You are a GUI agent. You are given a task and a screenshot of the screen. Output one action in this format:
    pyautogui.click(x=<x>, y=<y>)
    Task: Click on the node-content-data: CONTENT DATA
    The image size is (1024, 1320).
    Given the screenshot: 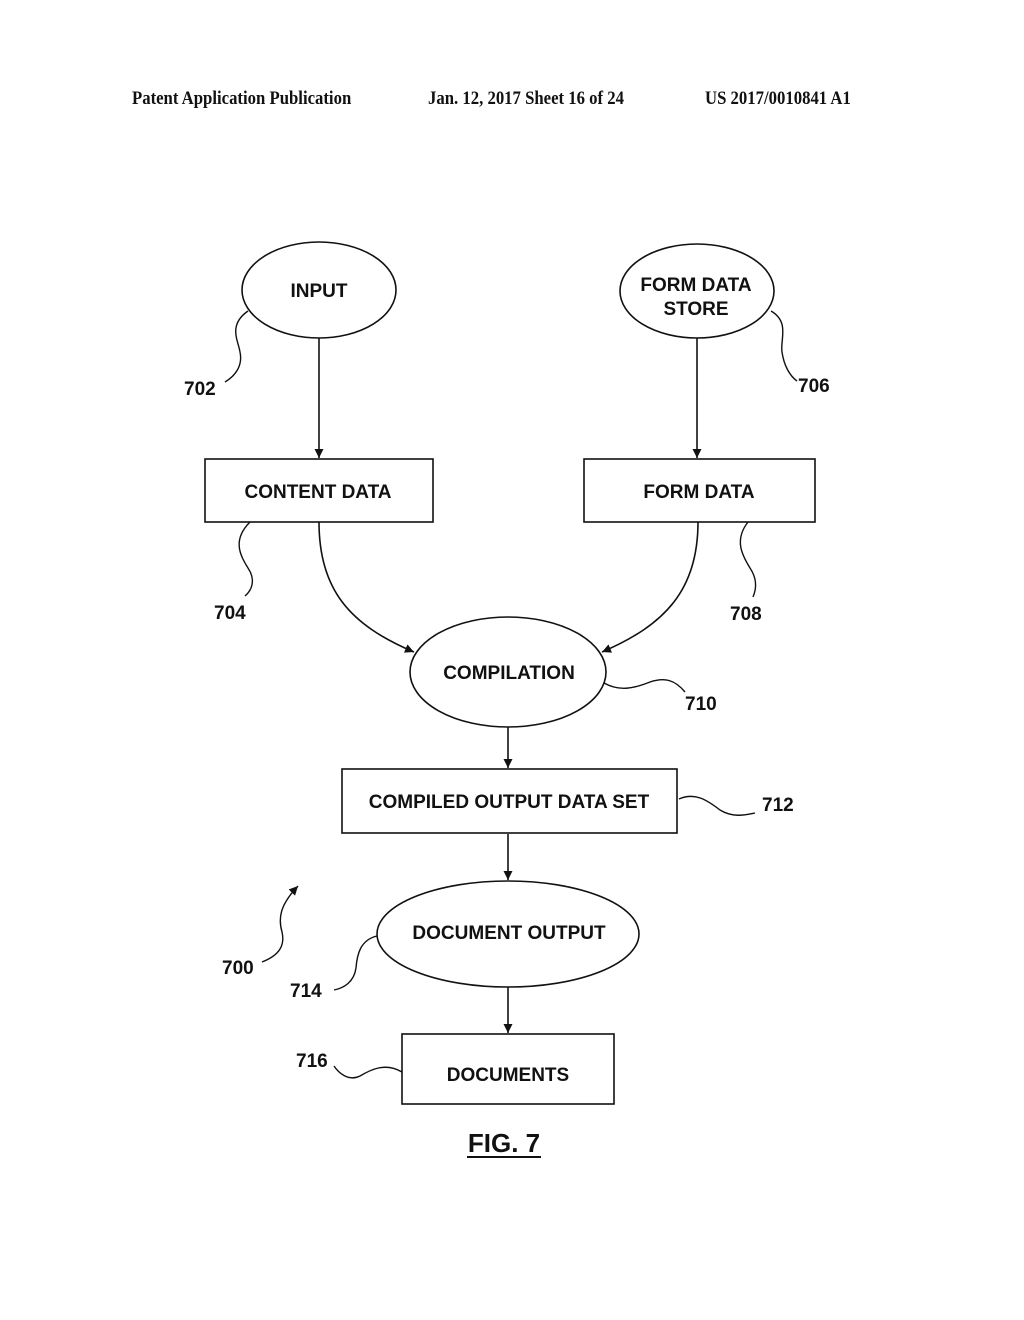 What is the action you would take?
    pyautogui.click(x=319, y=490)
    